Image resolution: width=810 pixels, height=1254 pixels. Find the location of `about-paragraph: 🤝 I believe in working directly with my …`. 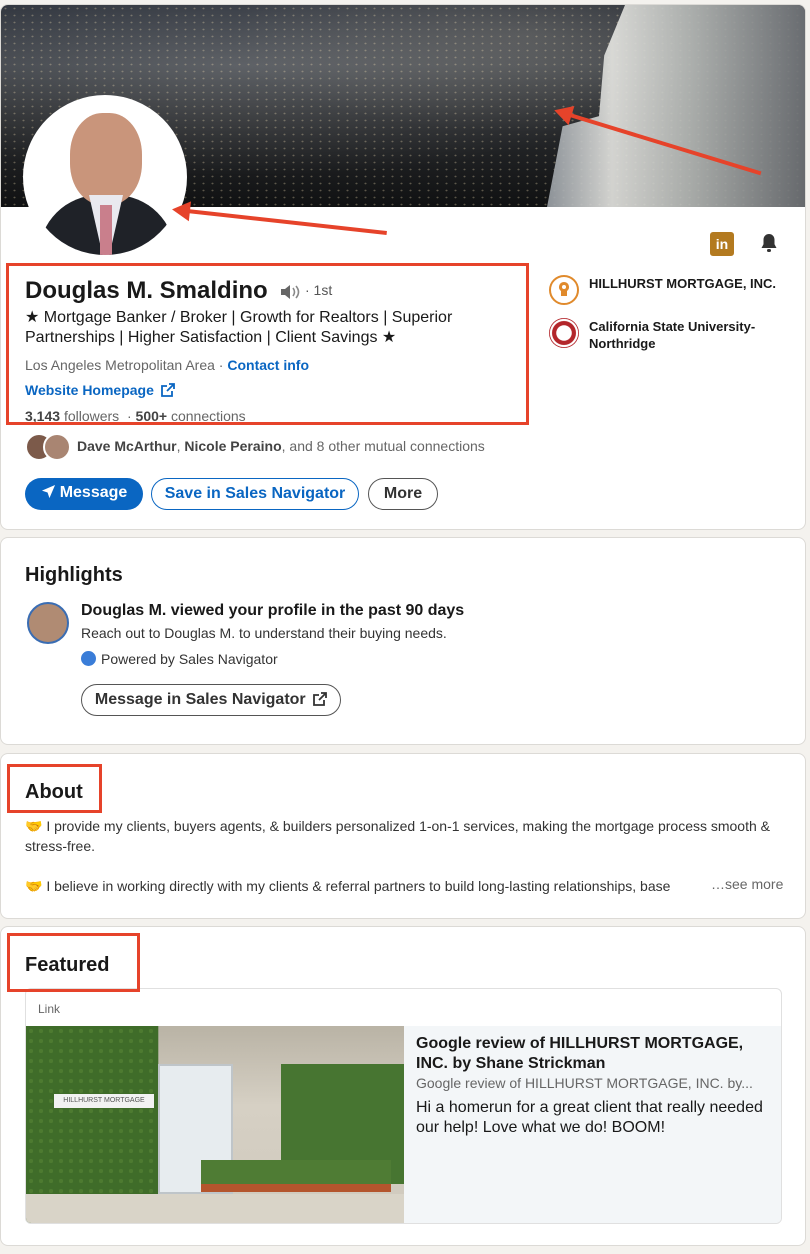

about-paragraph: 🤝 I believe in working directly with my … is located at coordinates (348, 886).